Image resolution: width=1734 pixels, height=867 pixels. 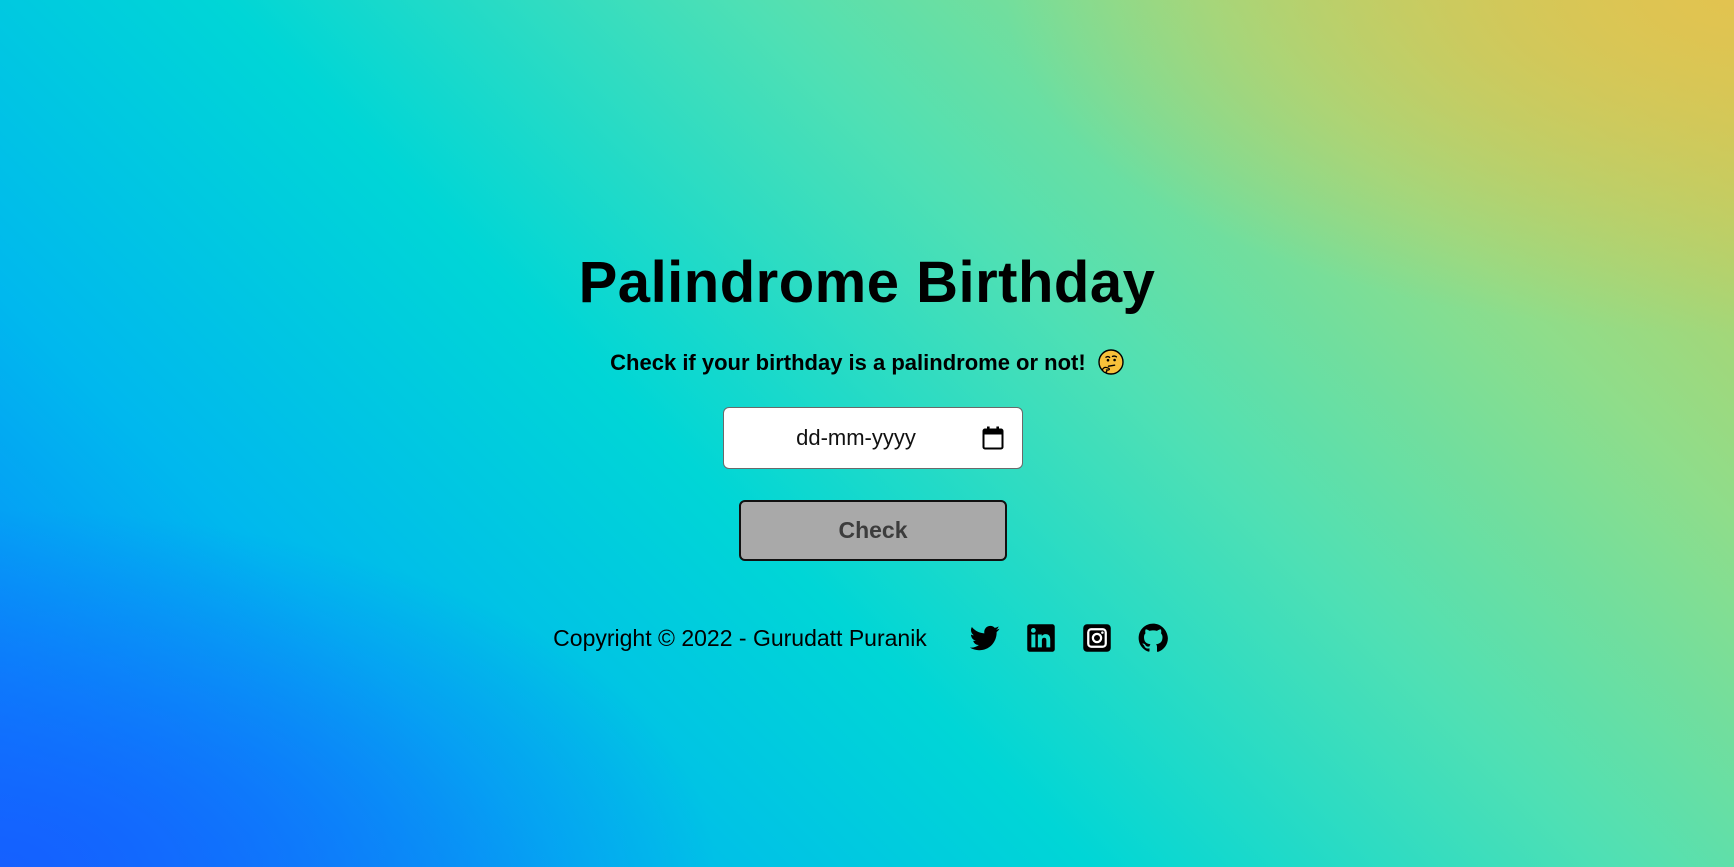 I want to click on footer: Copyright © 2022 - Gurudatt Puranik, so click(x=867, y=638).